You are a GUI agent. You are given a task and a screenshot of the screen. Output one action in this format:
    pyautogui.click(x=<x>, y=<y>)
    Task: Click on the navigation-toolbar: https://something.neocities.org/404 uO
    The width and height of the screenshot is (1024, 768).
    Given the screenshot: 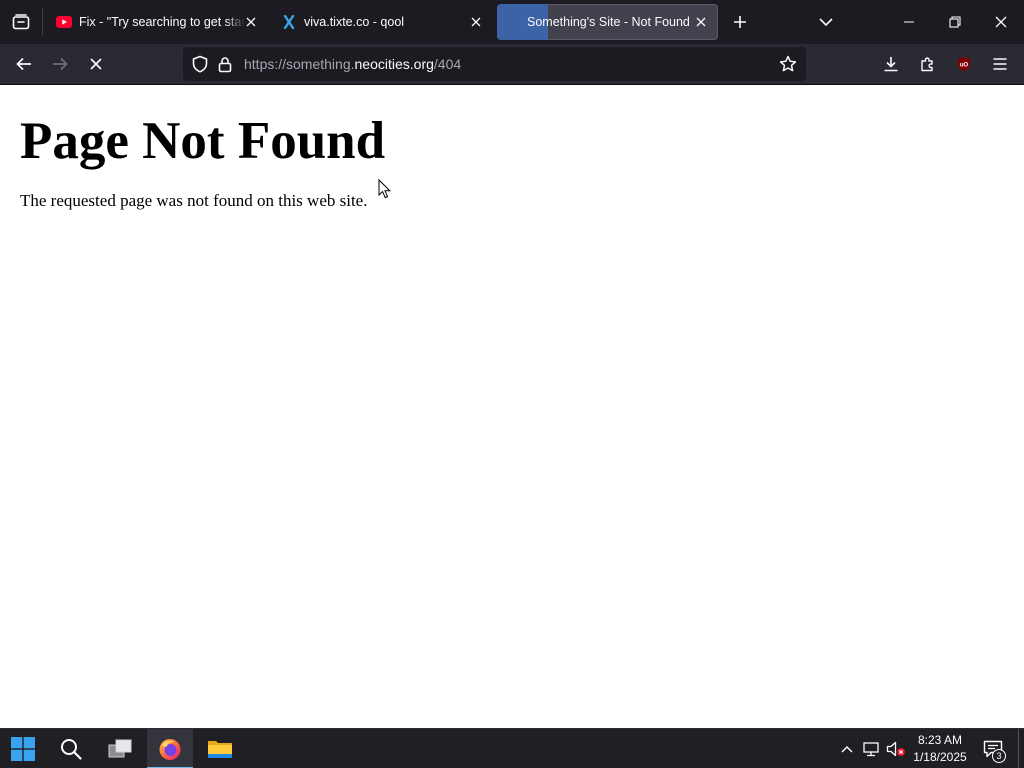 What is the action you would take?
    pyautogui.click(x=512, y=64)
    